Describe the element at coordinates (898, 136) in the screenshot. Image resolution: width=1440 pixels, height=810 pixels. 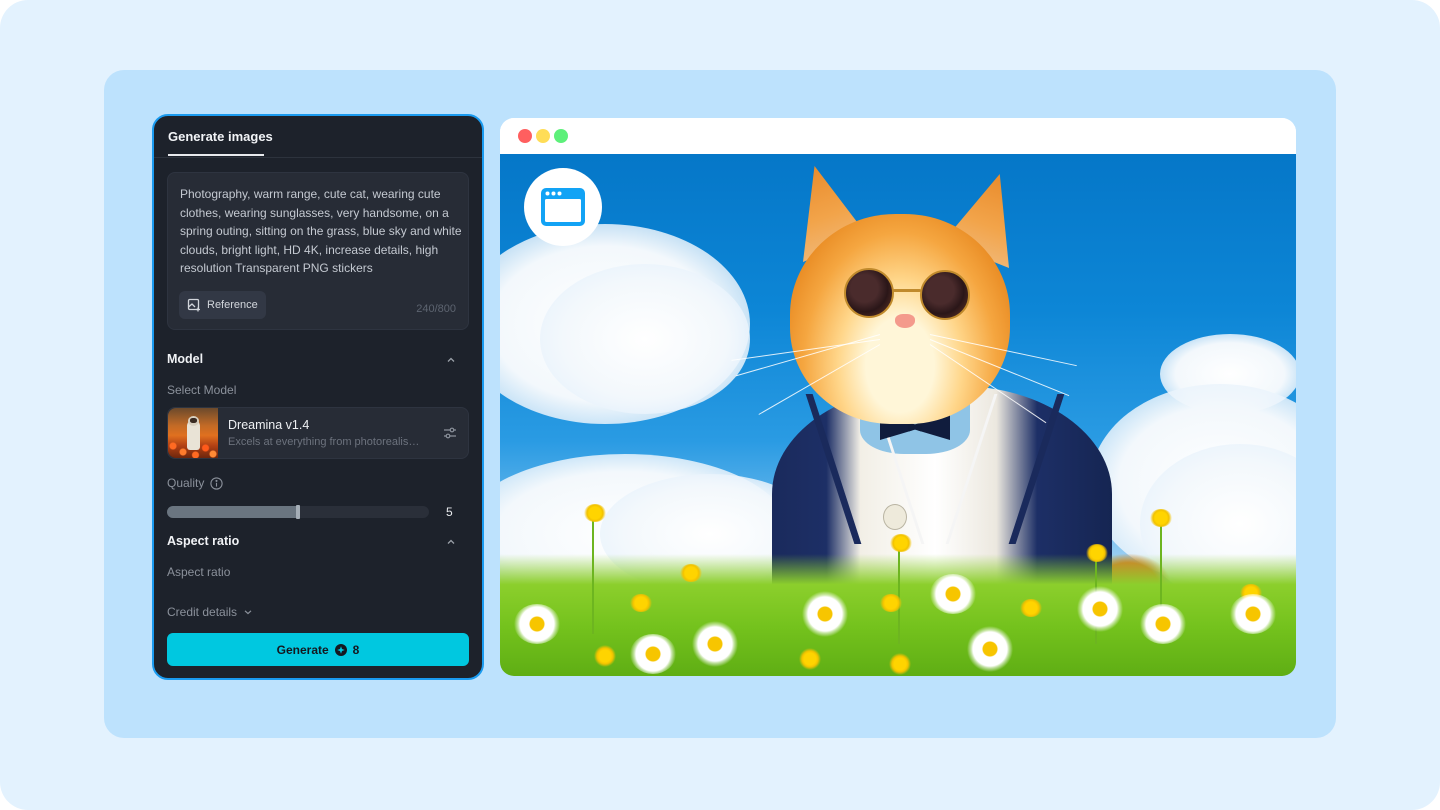
I see `browser-title-bar` at that location.